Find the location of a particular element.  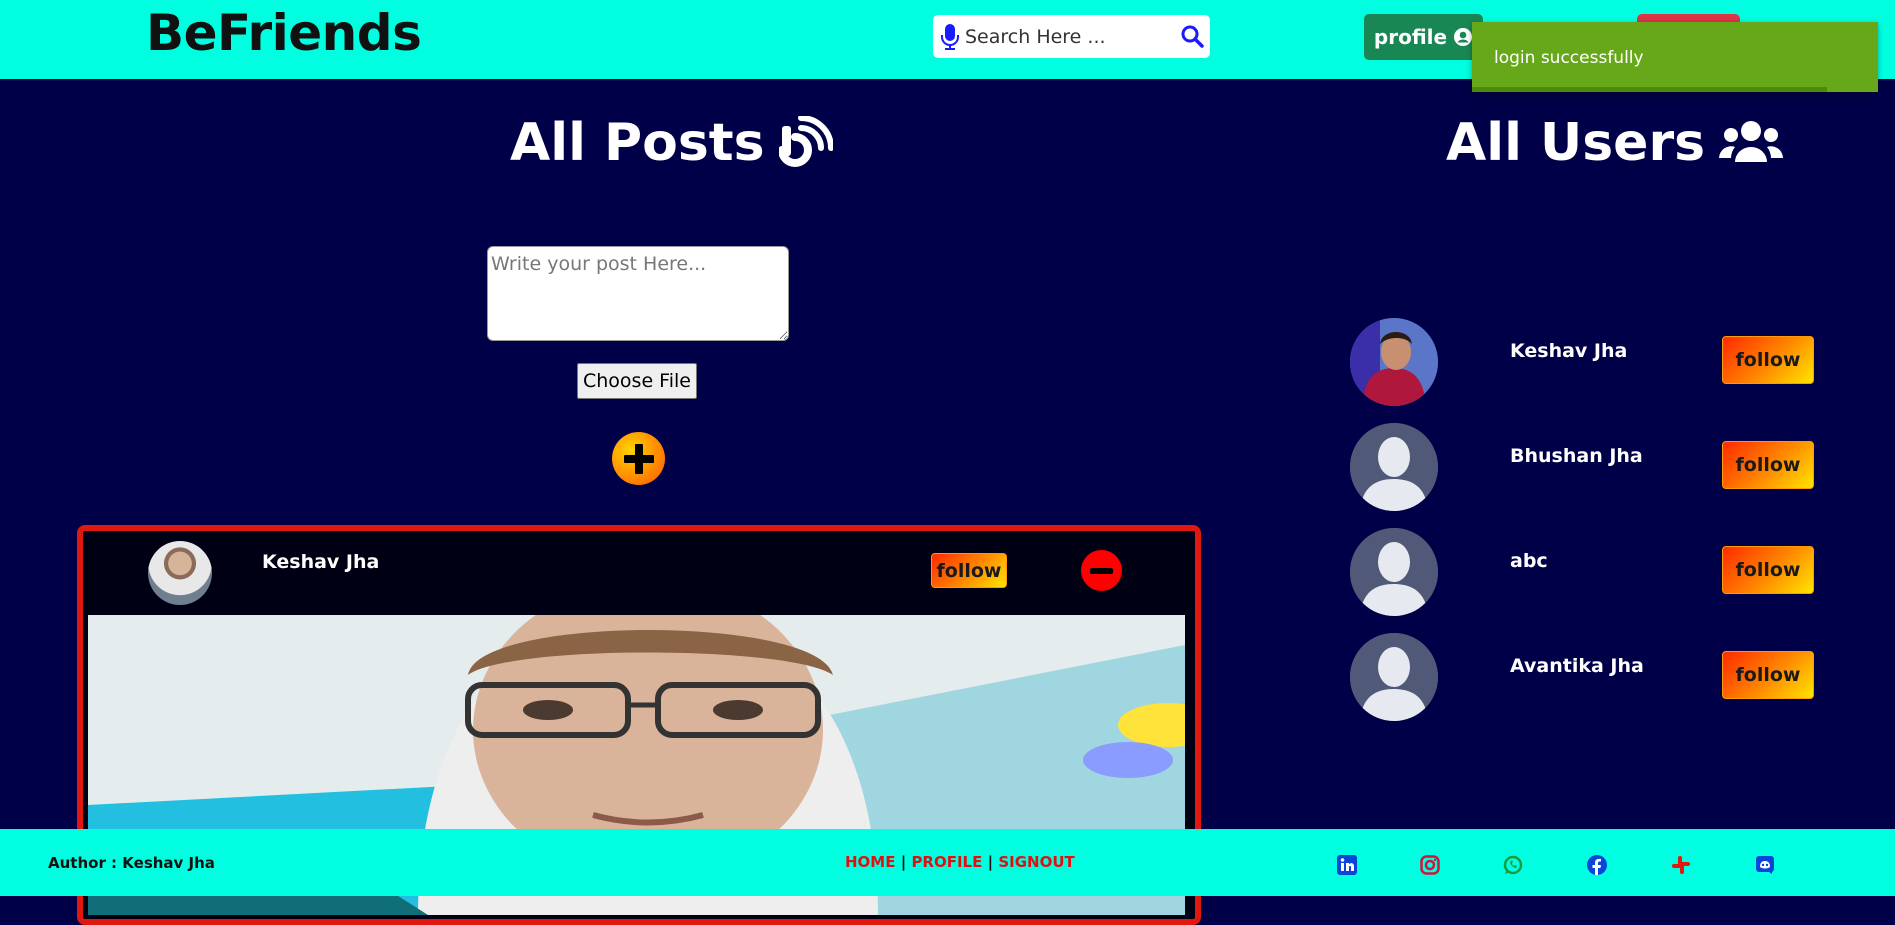

post-author-avatar is located at coordinates (180, 573).